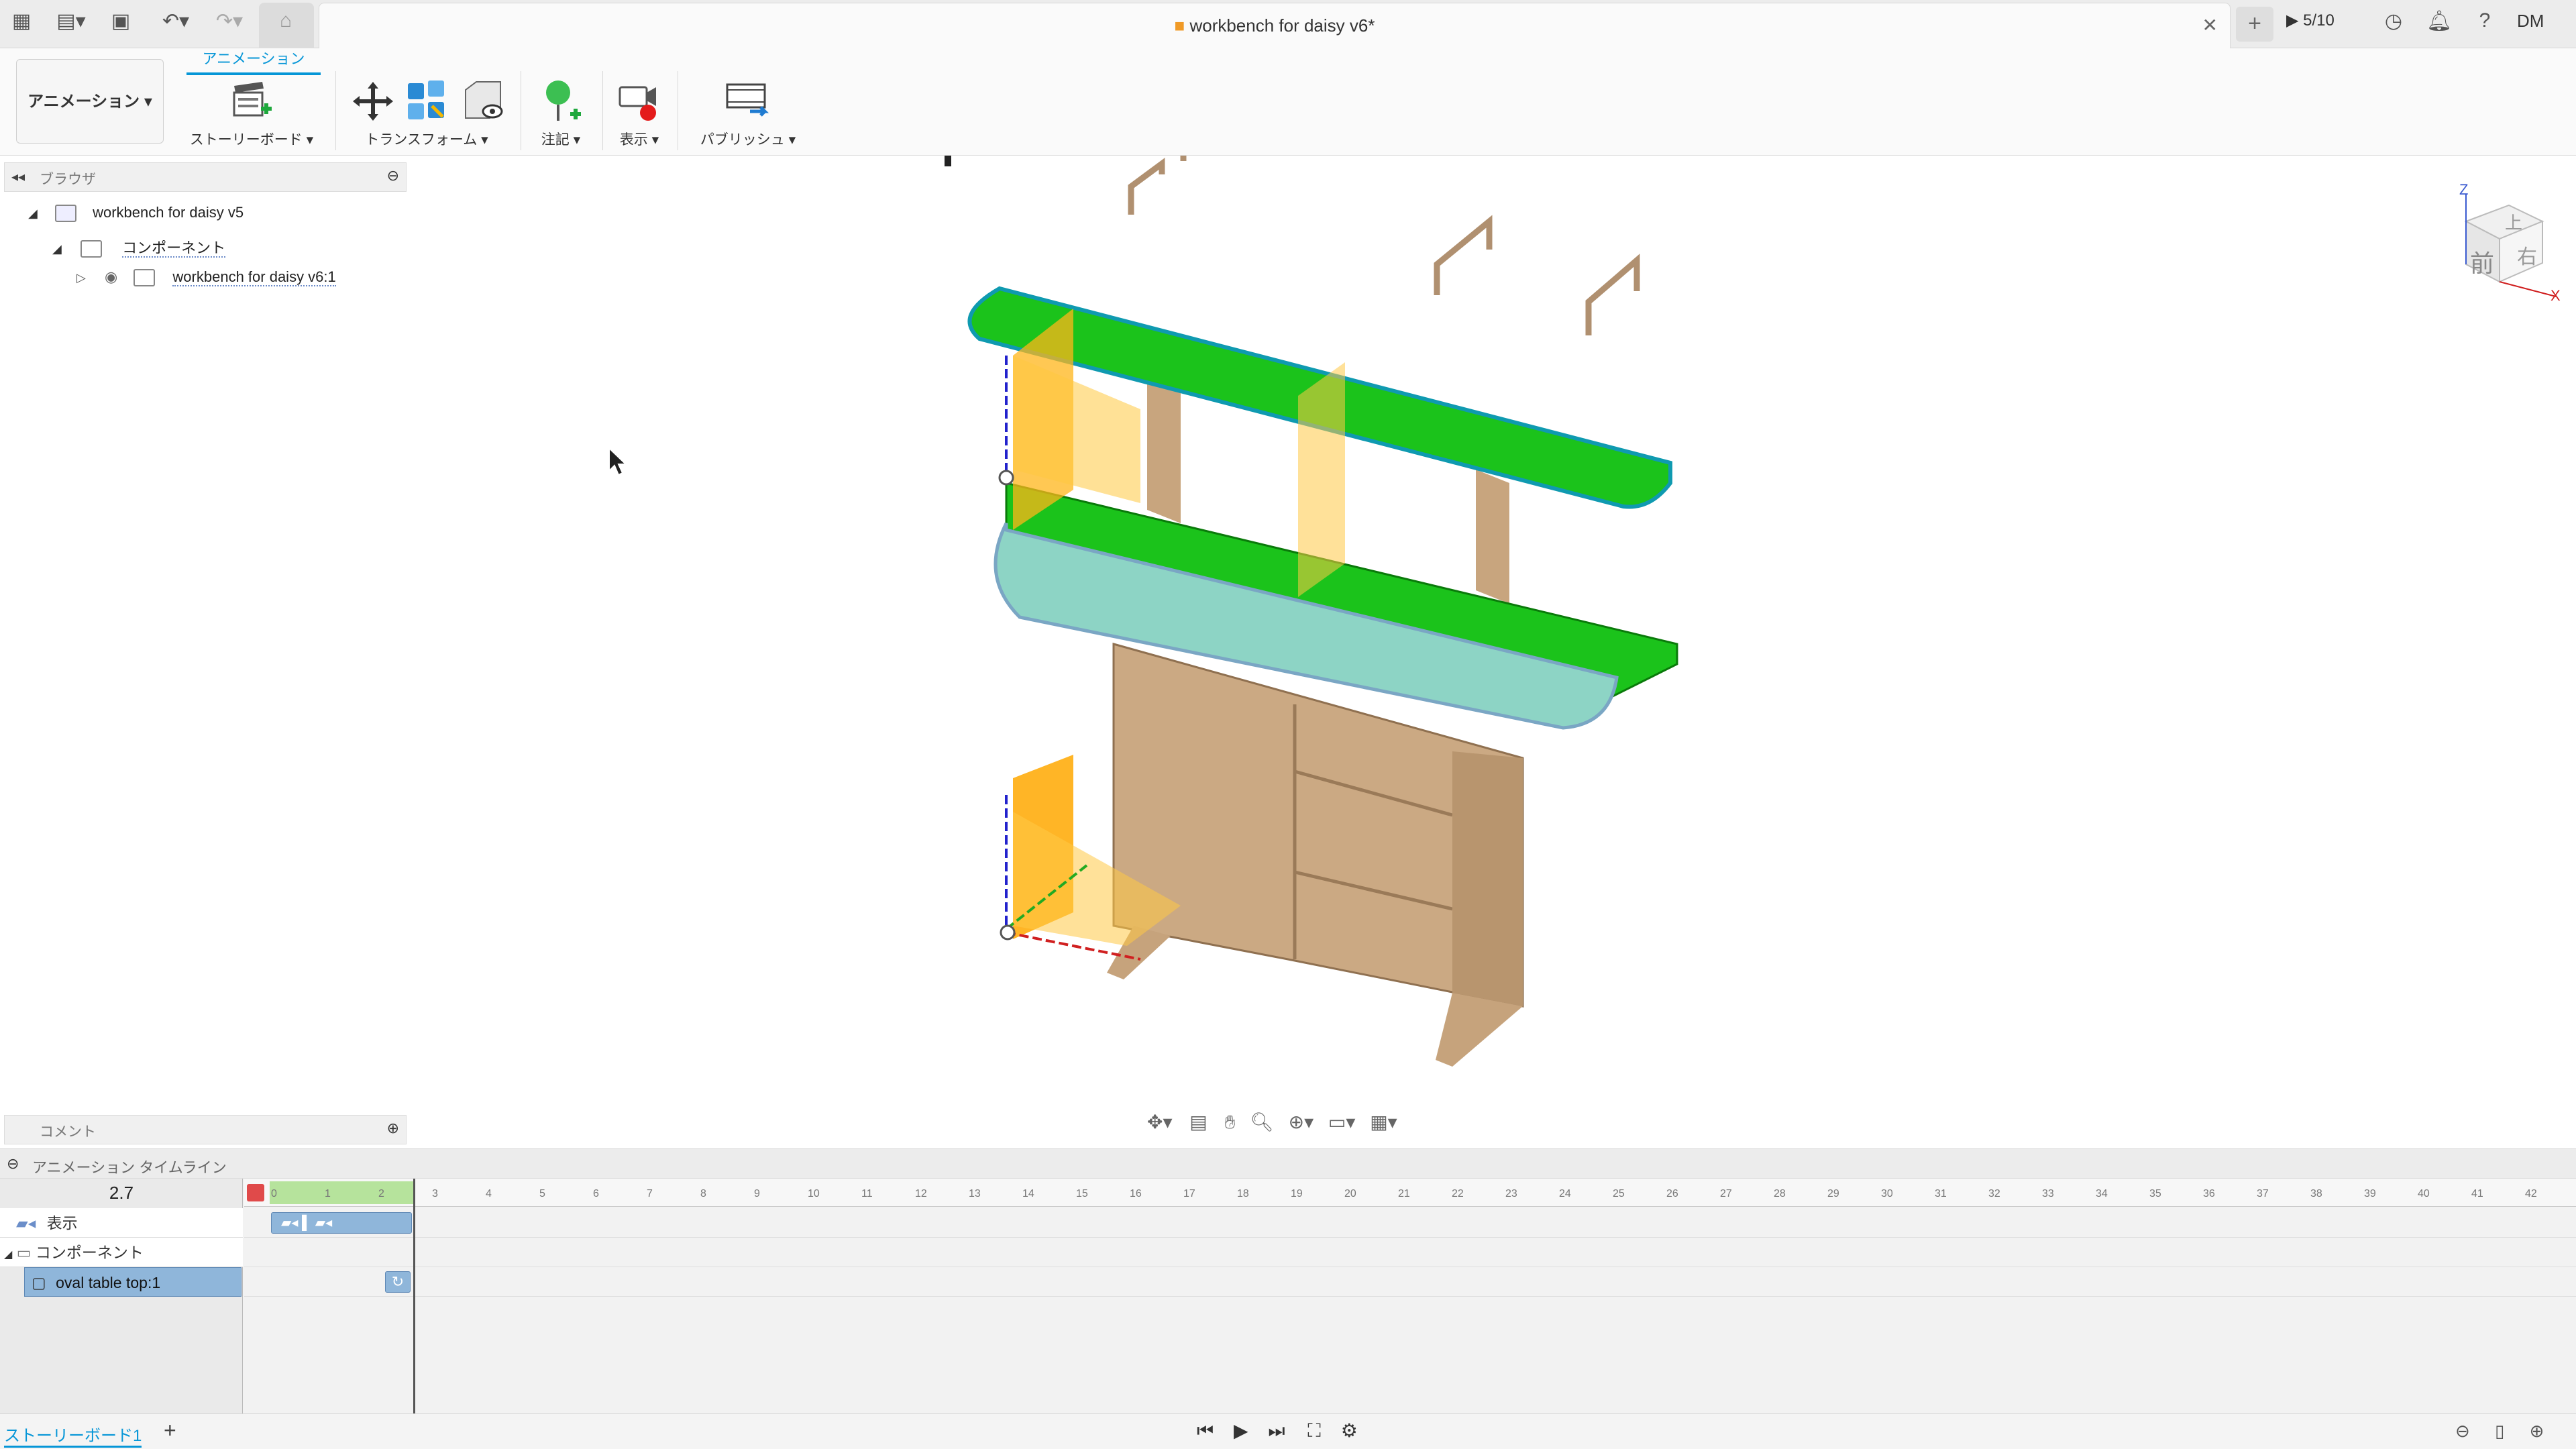 The width and height of the screenshot is (2576, 1449). I want to click on annotation-group: 注記 ▾, so click(560, 114).